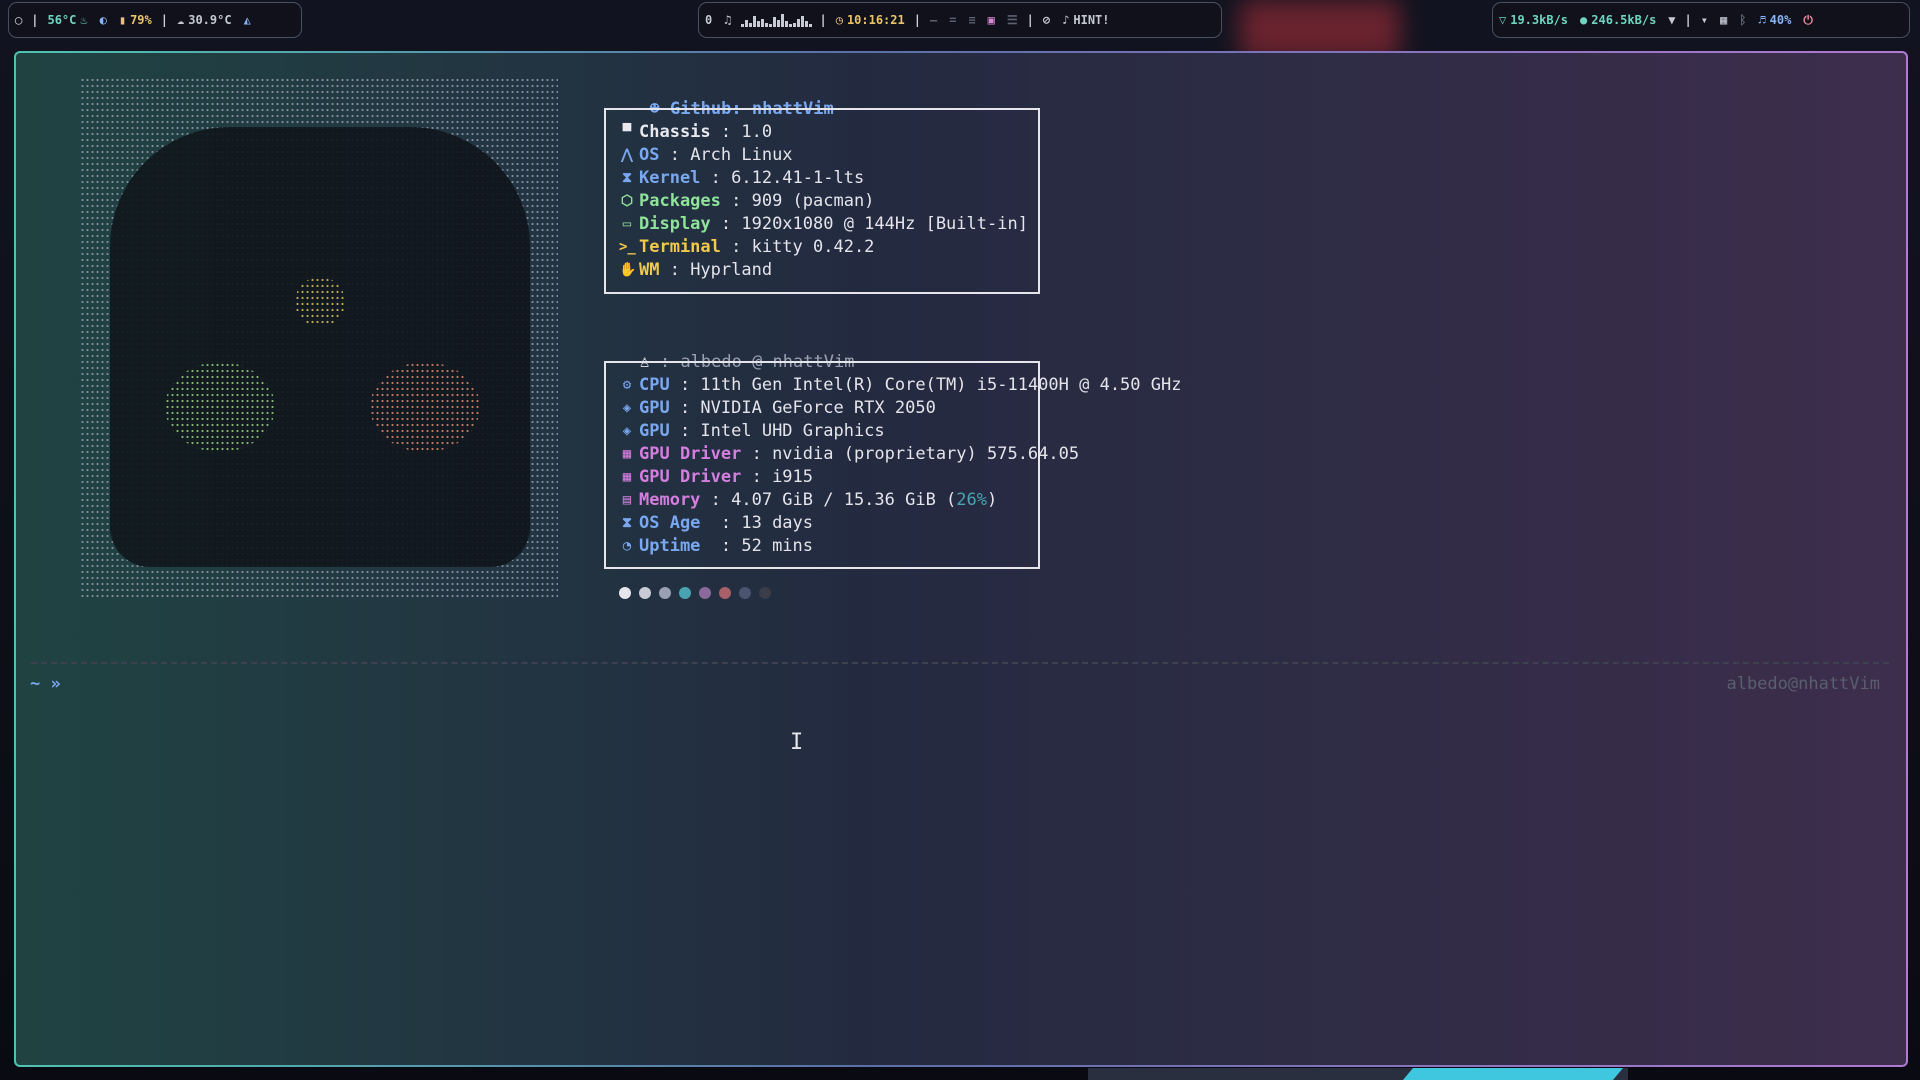  Describe the element at coordinates (802, 408) in the screenshot. I see `info-value: : NVIDIA GeForce RTX 2050` at that location.